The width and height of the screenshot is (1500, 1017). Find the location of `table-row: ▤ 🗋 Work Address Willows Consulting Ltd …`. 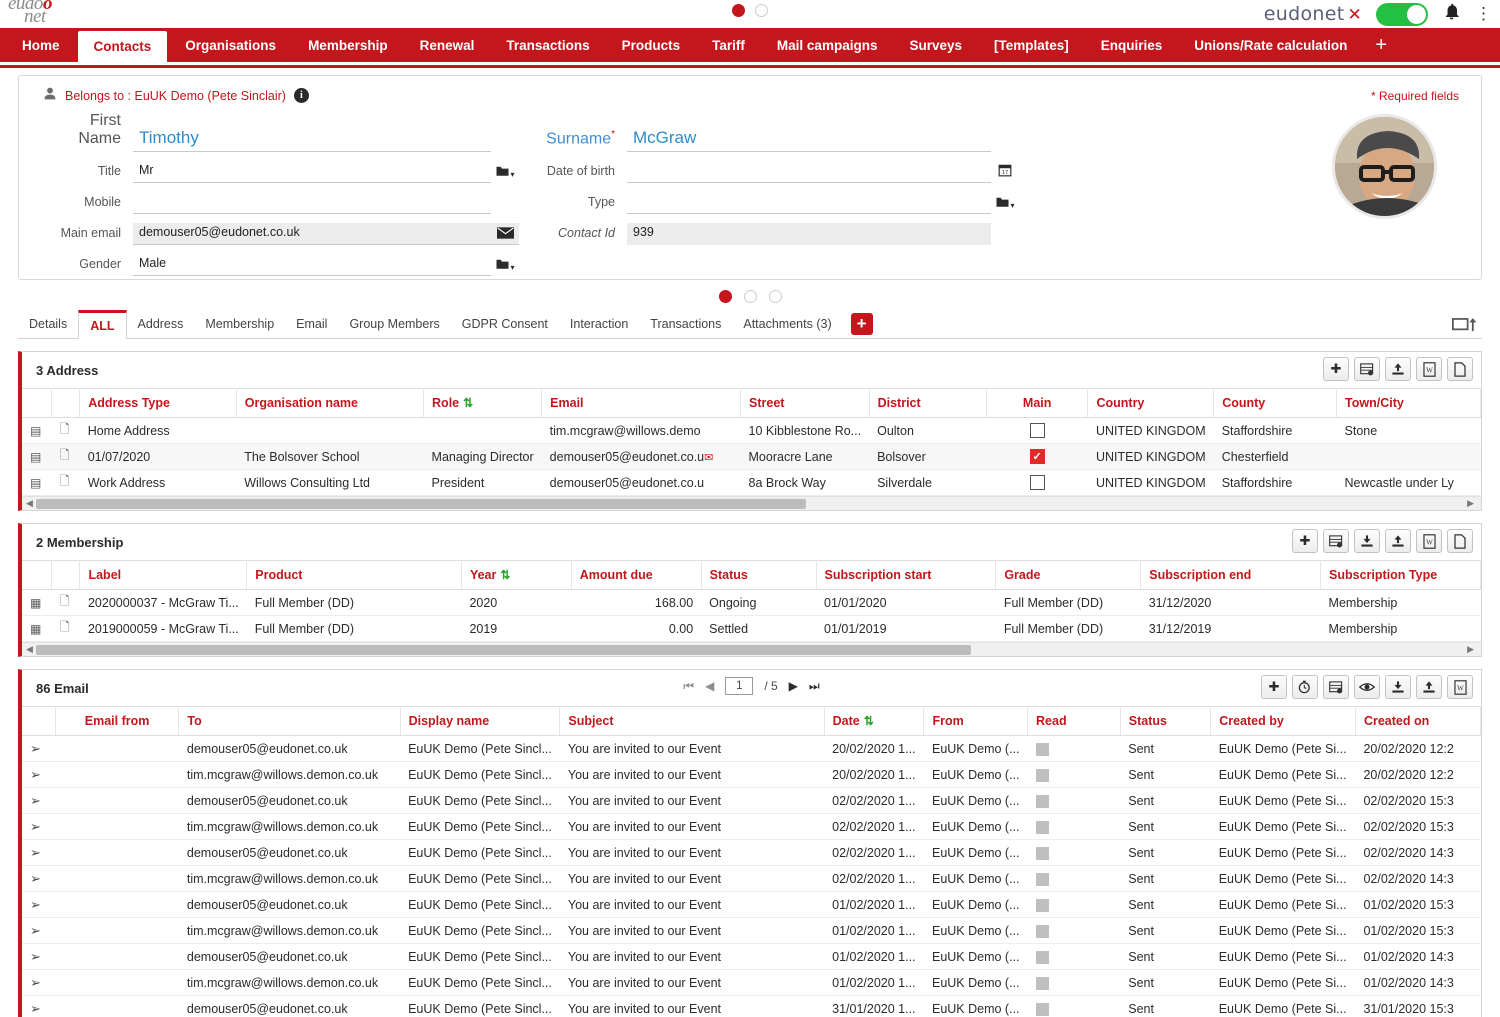

table-row: ▤ 🗋 Work Address Willows Consulting Ltd … is located at coordinates (751, 482).